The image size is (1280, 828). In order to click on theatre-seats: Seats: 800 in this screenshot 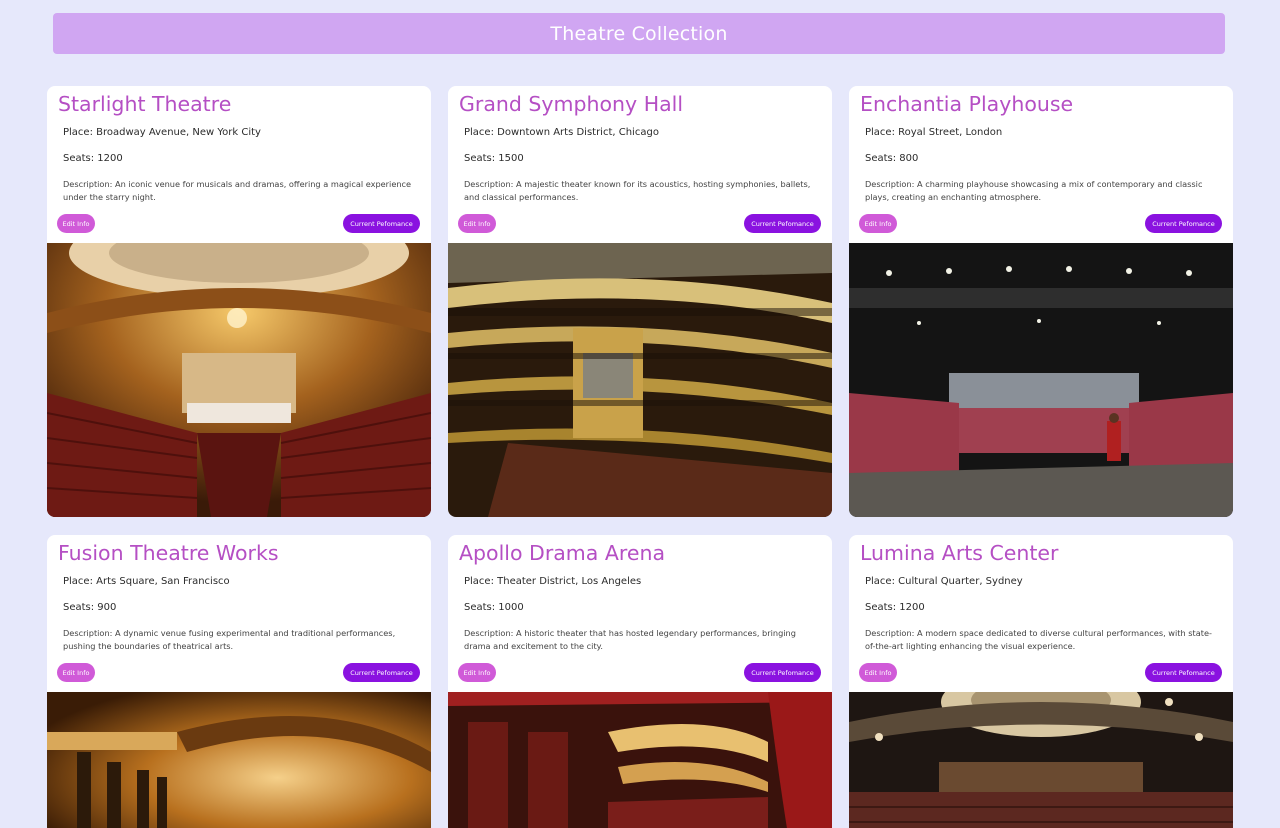, I will do `click(892, 158)`.